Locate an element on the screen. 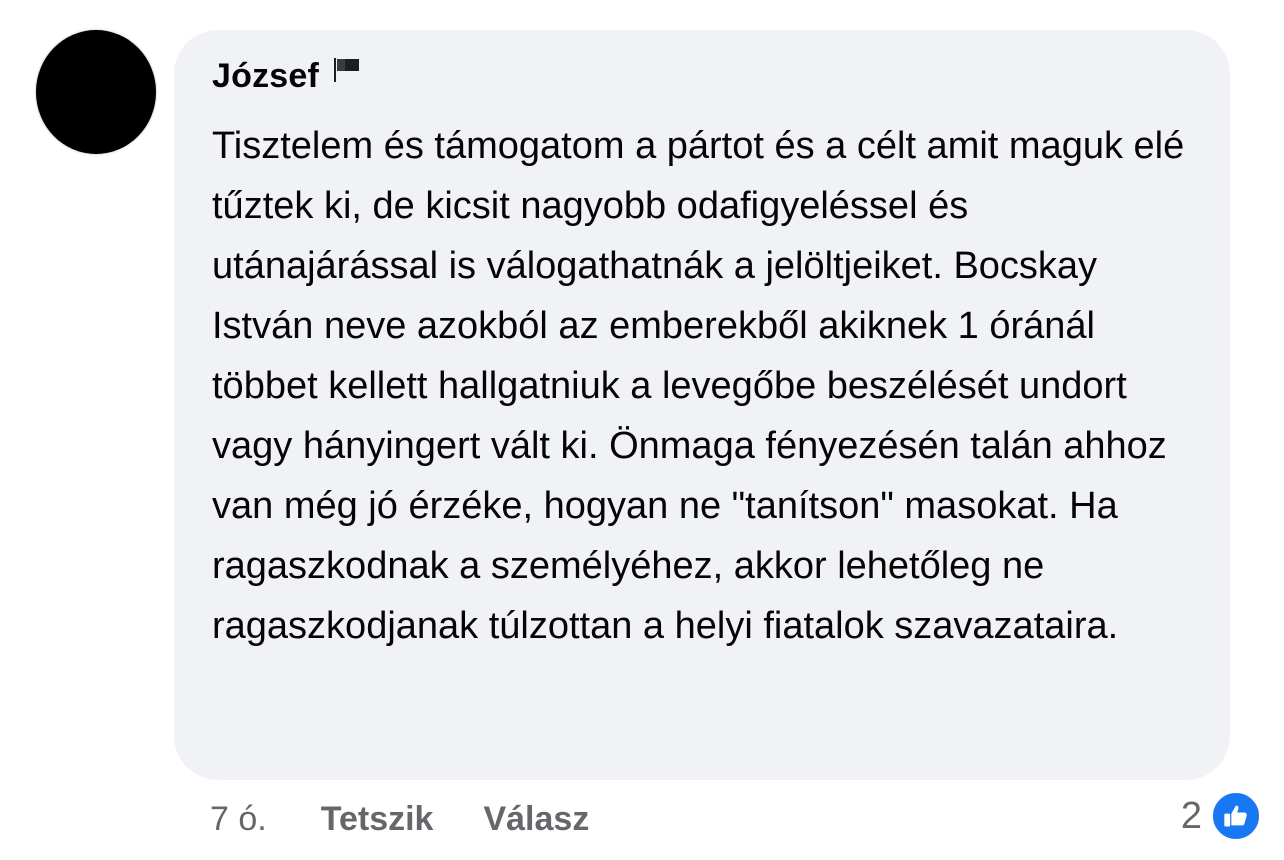 Image resolution: width=1284 pixels, height=860 pixels. reply-button: Válasz is located at coordinates (536, 819).